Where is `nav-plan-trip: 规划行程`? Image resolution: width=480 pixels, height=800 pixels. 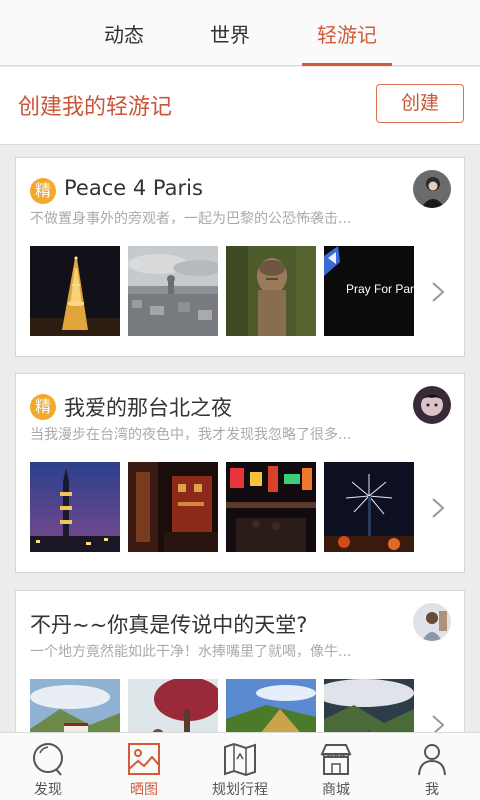
nav-plan-trip: 规划行程 is located at coordinates (240, 766).